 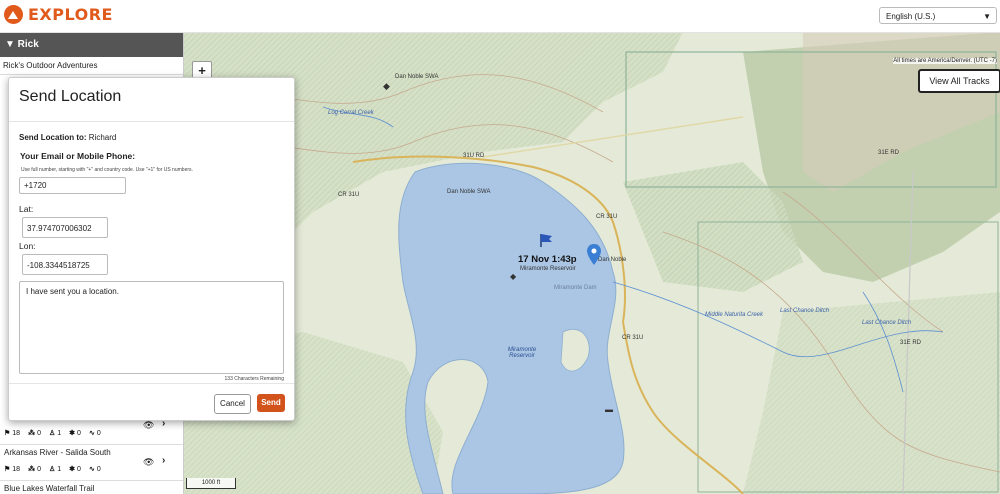 What do you see at coordinates (232, 404) in the screenshot?
I see `cancel-button: Cancel` at bounding box center [232, 404].